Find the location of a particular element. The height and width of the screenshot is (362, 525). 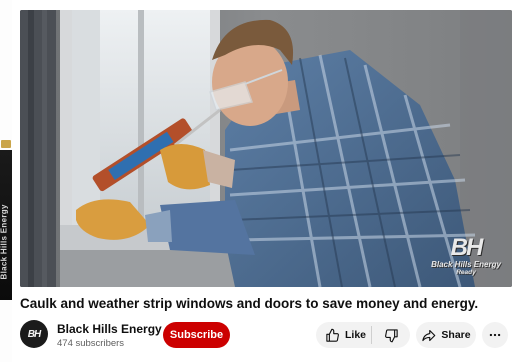

like-dislike-group: Like is located at coordinates (363, 335).